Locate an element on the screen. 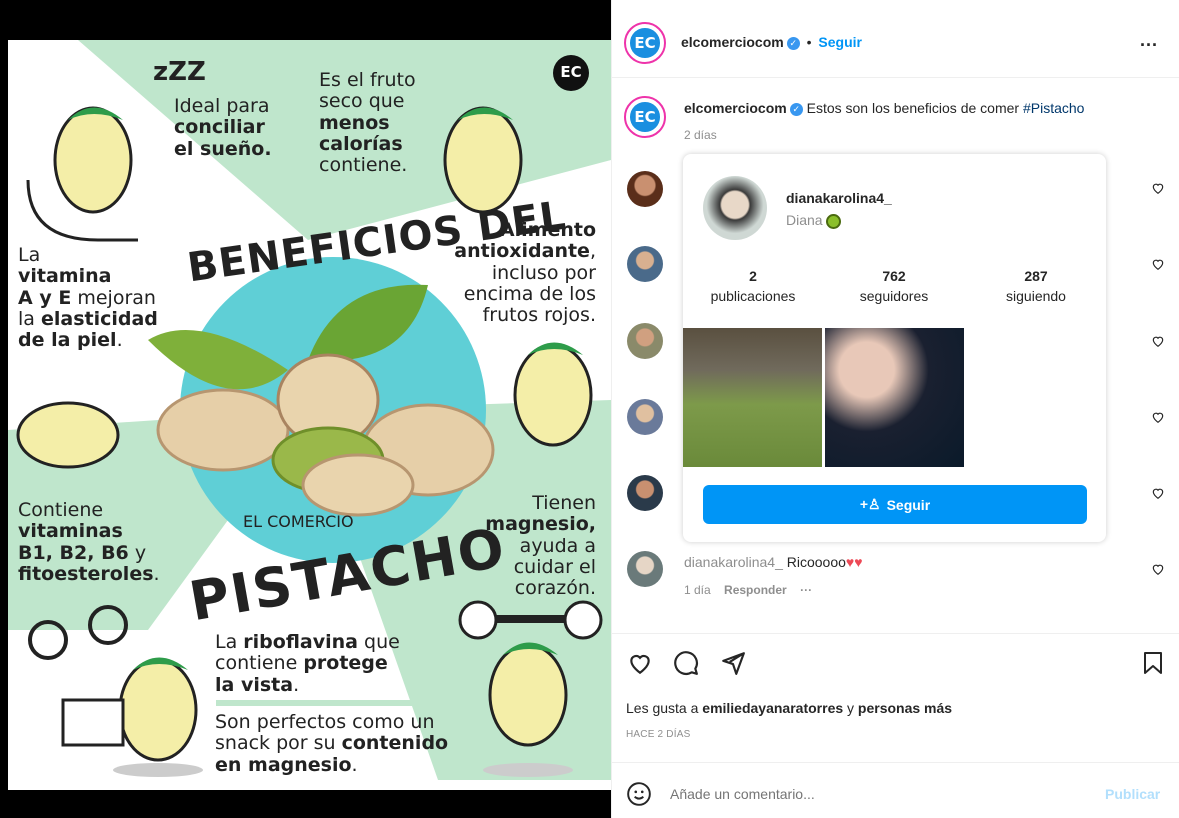  comment-icon is located at coordinates (686, 663).